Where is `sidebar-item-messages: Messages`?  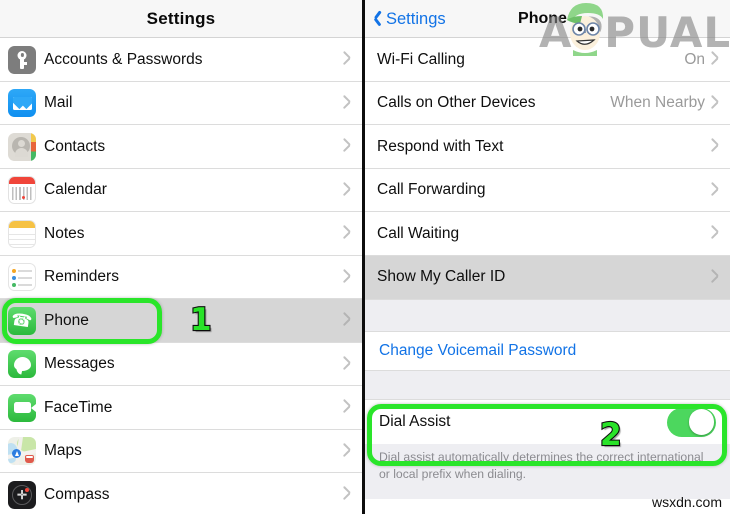
sidebar-item-messages: Messages is located at coordinates (181, 364).